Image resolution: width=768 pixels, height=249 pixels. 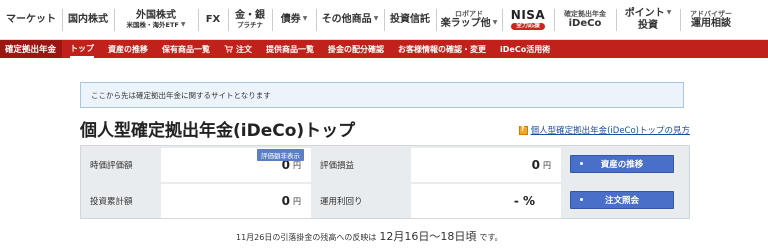 I want to click on site-notice: ここから先は確定拠出年金に関するサイトとなります, so click(x=382, y=95).